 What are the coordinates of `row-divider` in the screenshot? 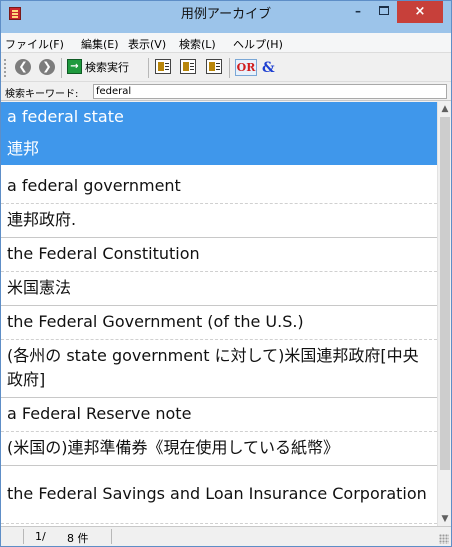 It's located at (219, 523).